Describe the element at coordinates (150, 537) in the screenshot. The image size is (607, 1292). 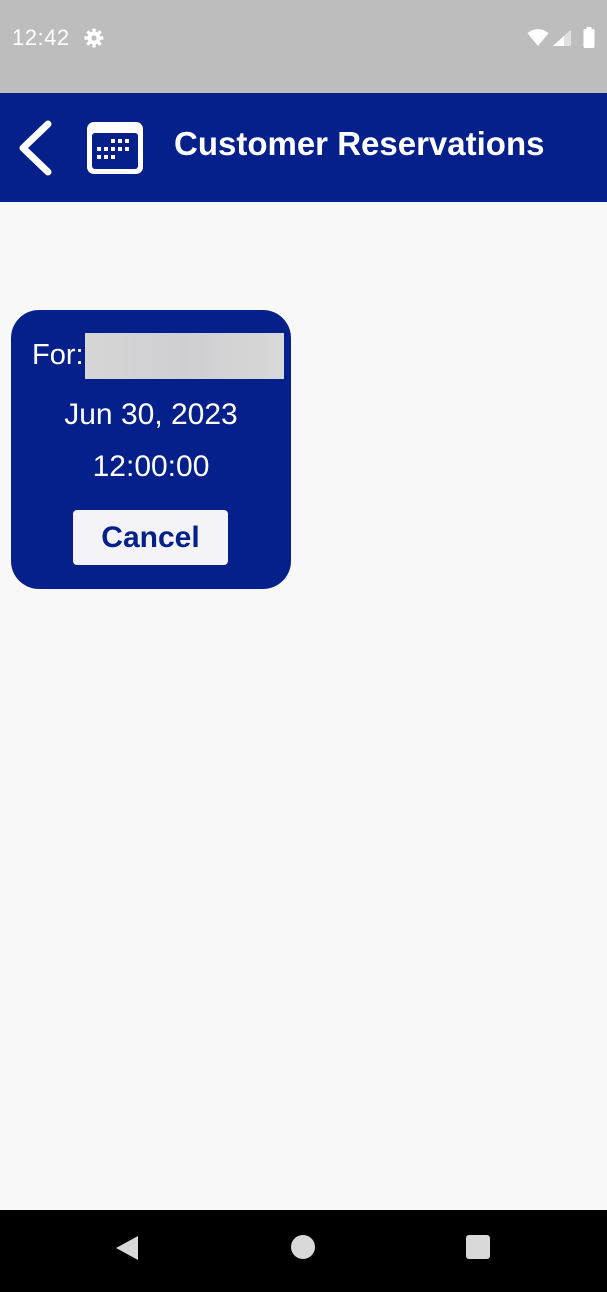
I see `cancel-button: Cancel` at that location.